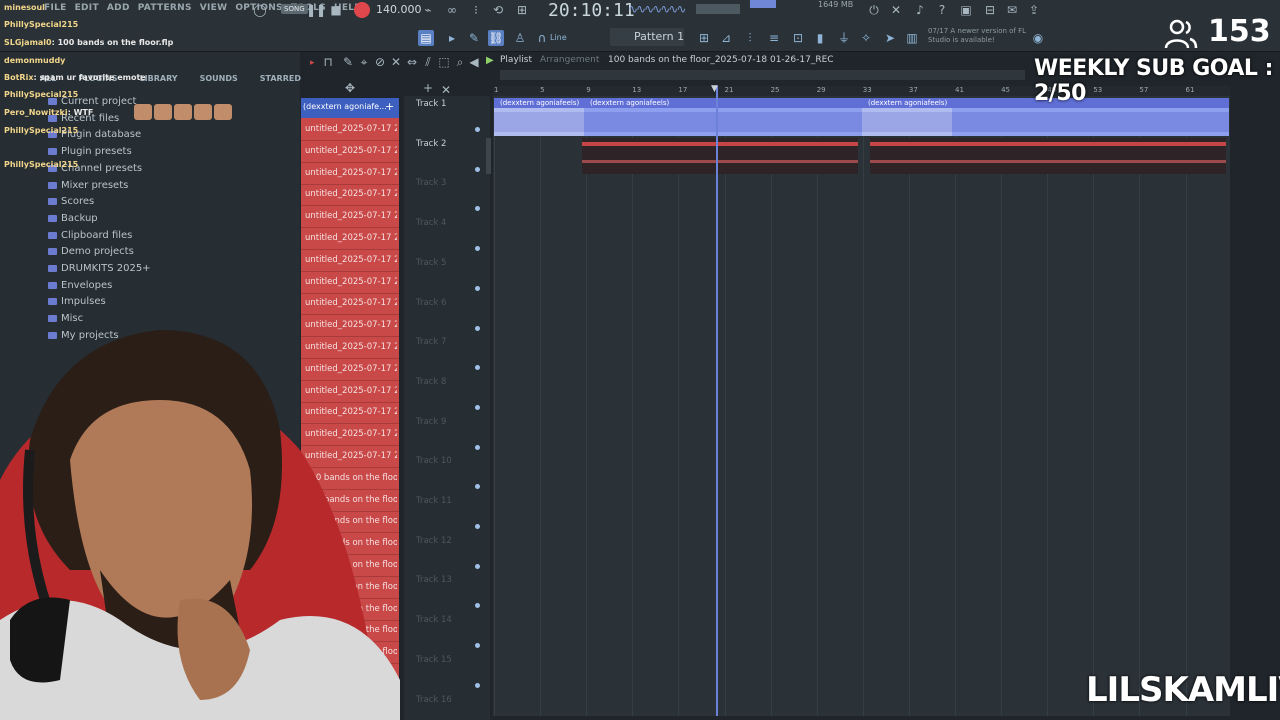 This screenshot has width=1280, height=720. What do you see at coordinates (704, 38) in the screenshot?
I see `channel-rack-icon: ⊞` at bounding box center [704, 38].